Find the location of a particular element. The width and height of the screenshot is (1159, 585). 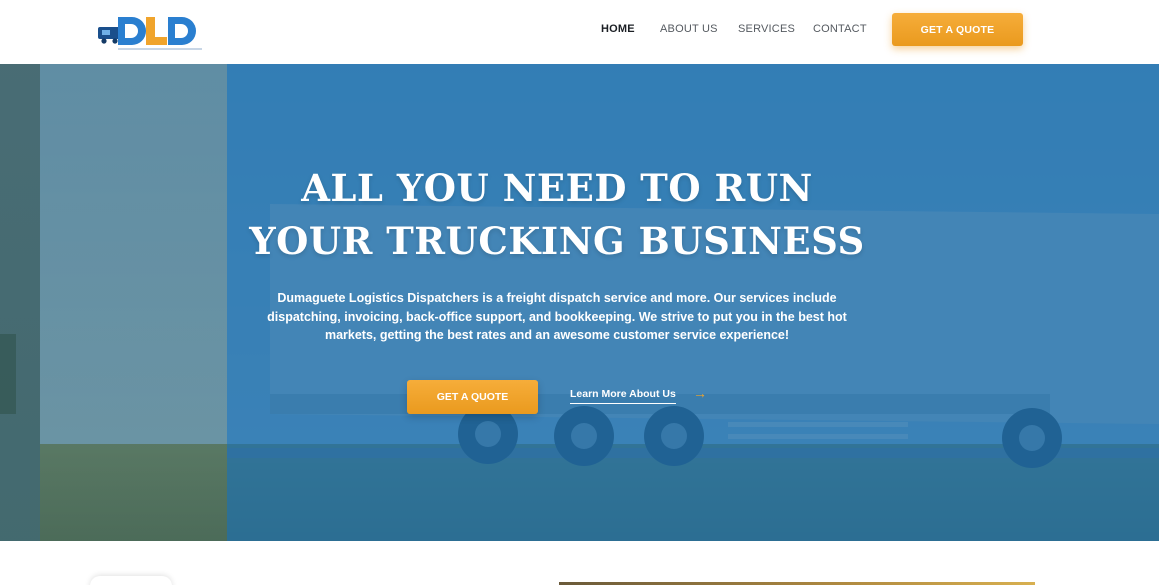

arrow-right-icon: → is located at coordinates (700, 393).